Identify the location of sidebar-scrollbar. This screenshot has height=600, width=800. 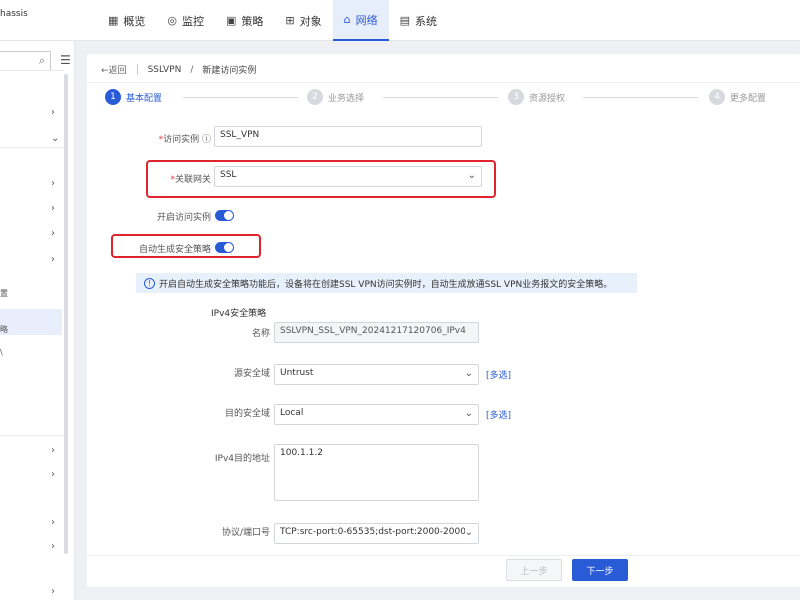
(66, 314).